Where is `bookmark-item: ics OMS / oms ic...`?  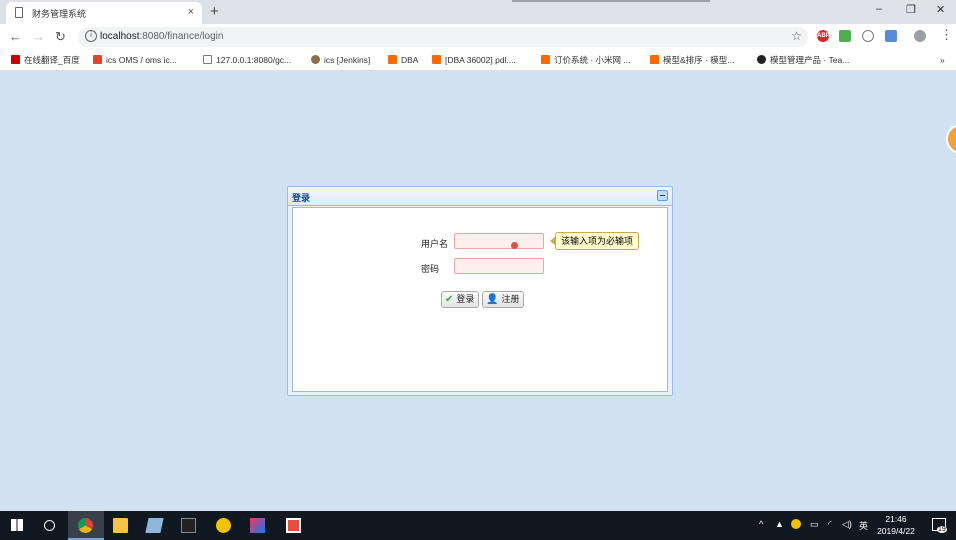
bookmark-item: ics OMS / oms ic... is located at coordinates (135, 60).